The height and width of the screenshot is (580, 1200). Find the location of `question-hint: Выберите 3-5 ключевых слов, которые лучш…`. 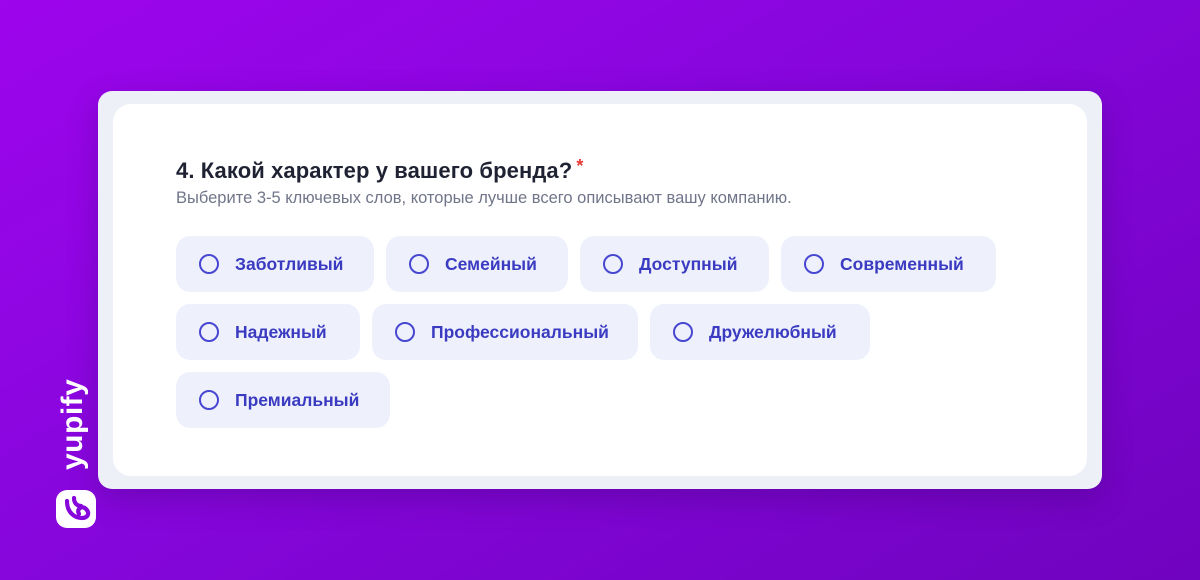

question-hint: Выберите 3-5 ключевых слов, которые лучш… is located at coordinates (484, 198).